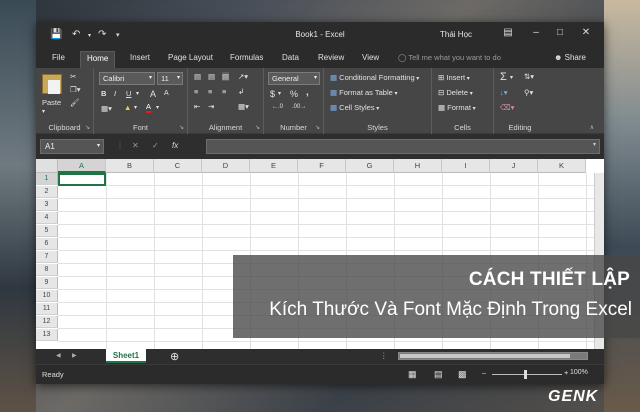 The width and height of the screenshot is (640, 412). Describe the element at coordinates (82, 179) in the screenshot. I see `active-cell` at that location.